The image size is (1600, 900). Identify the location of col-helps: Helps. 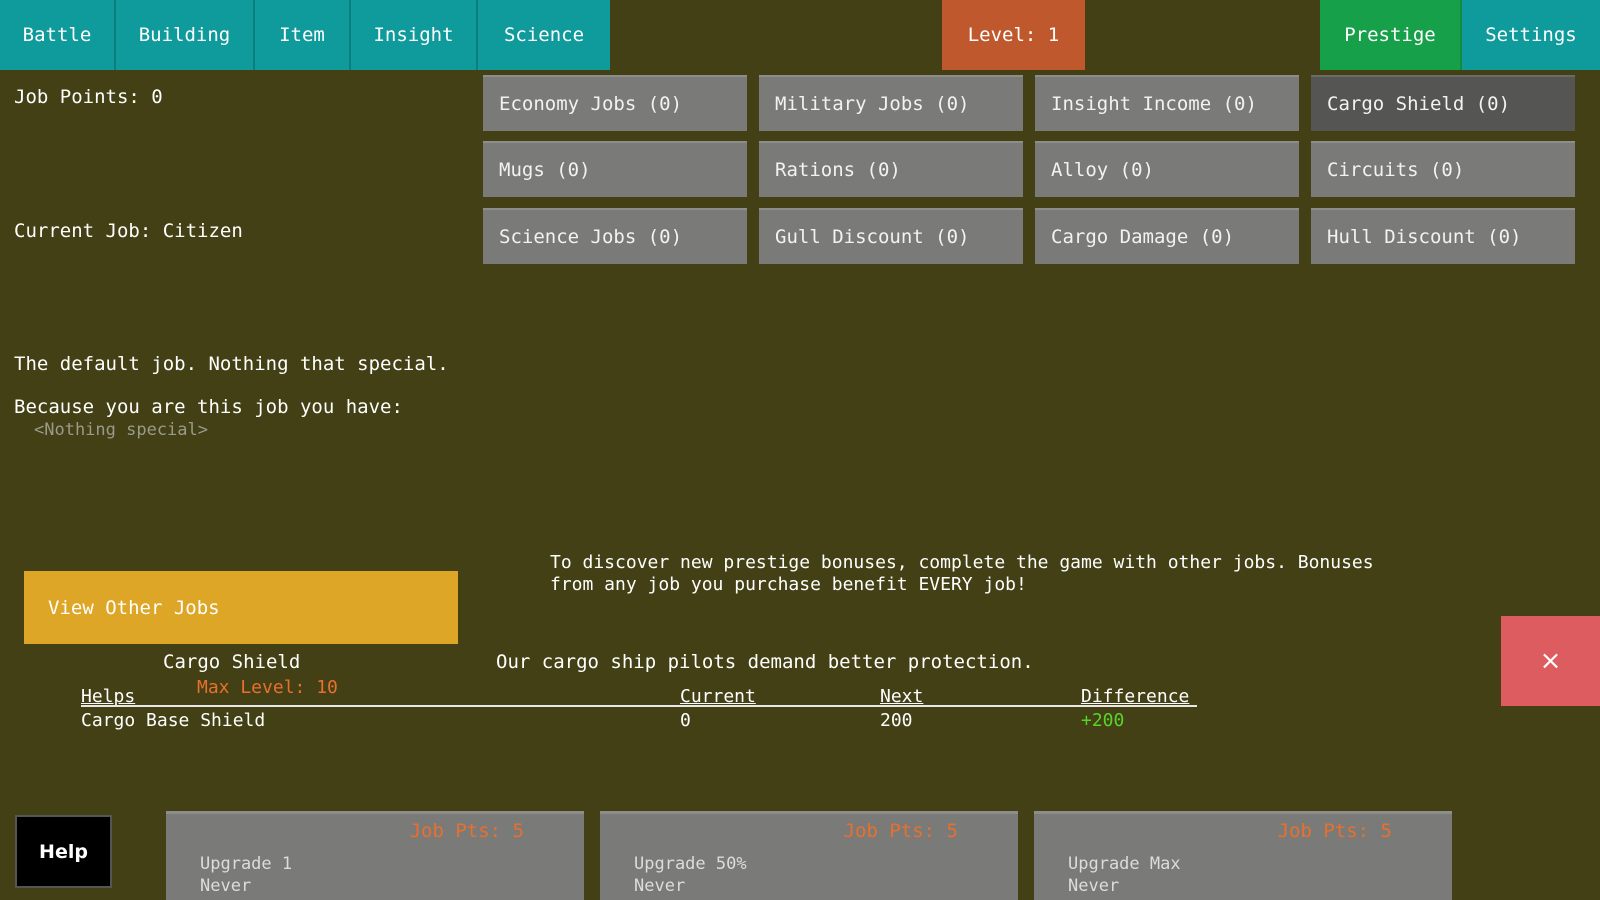
(108, 696).